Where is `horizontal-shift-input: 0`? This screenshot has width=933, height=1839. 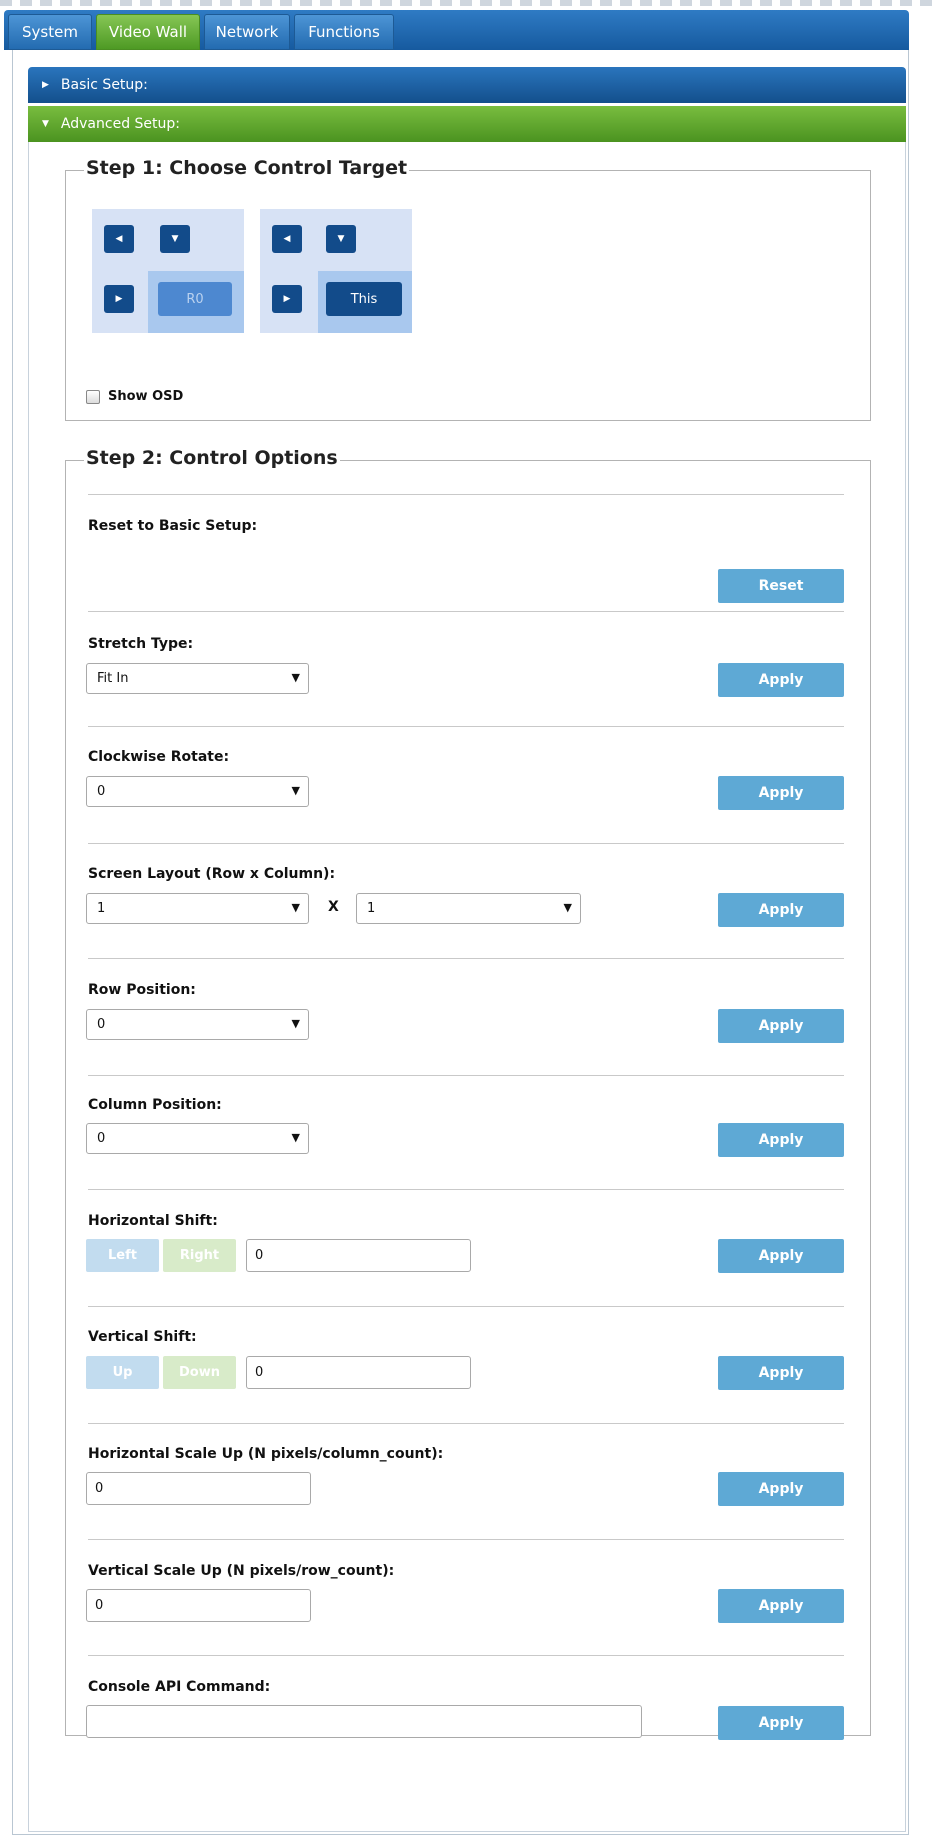
horizontal-shift-input: 0 is located at coordinates (358, 1255).